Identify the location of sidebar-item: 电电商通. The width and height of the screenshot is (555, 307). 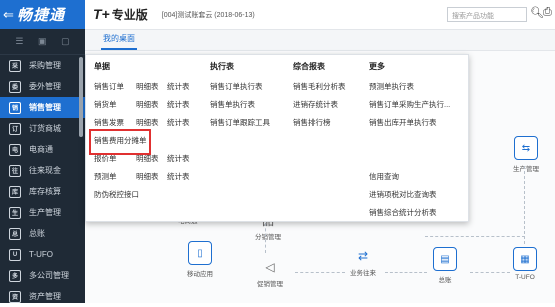
(42, 149).